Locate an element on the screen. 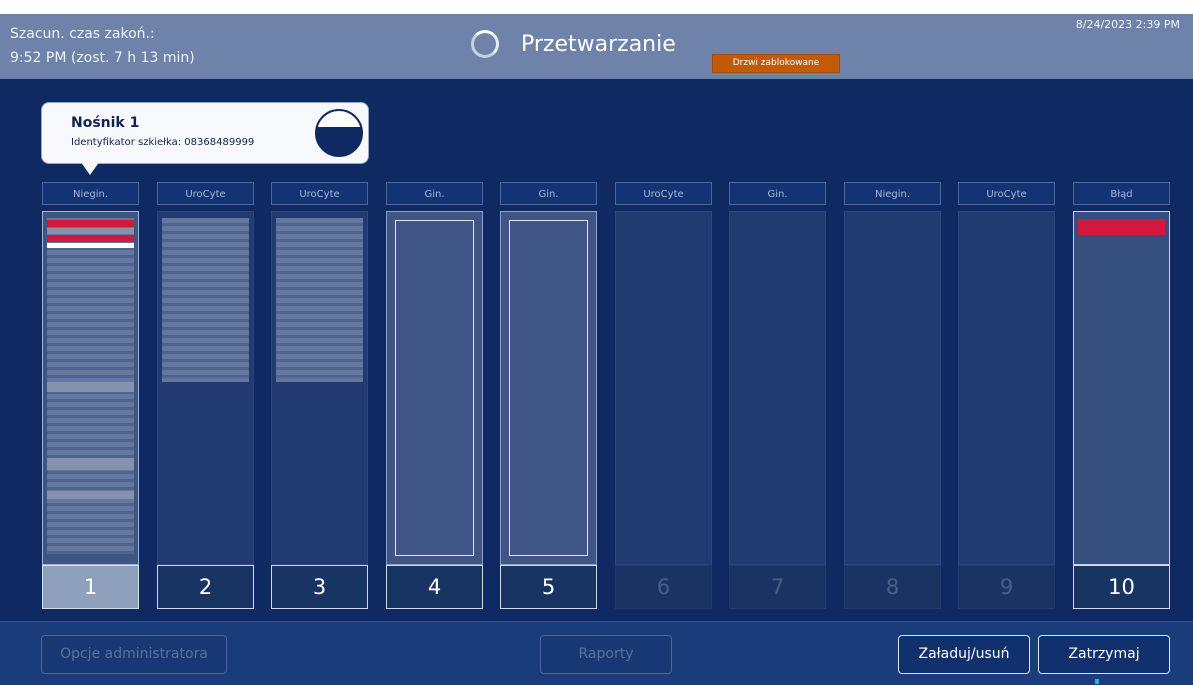 The image size is (1193, 685). eta-value: 9:52 PM (zost. 7 h 13 min) is located at coordinates (102, 58).